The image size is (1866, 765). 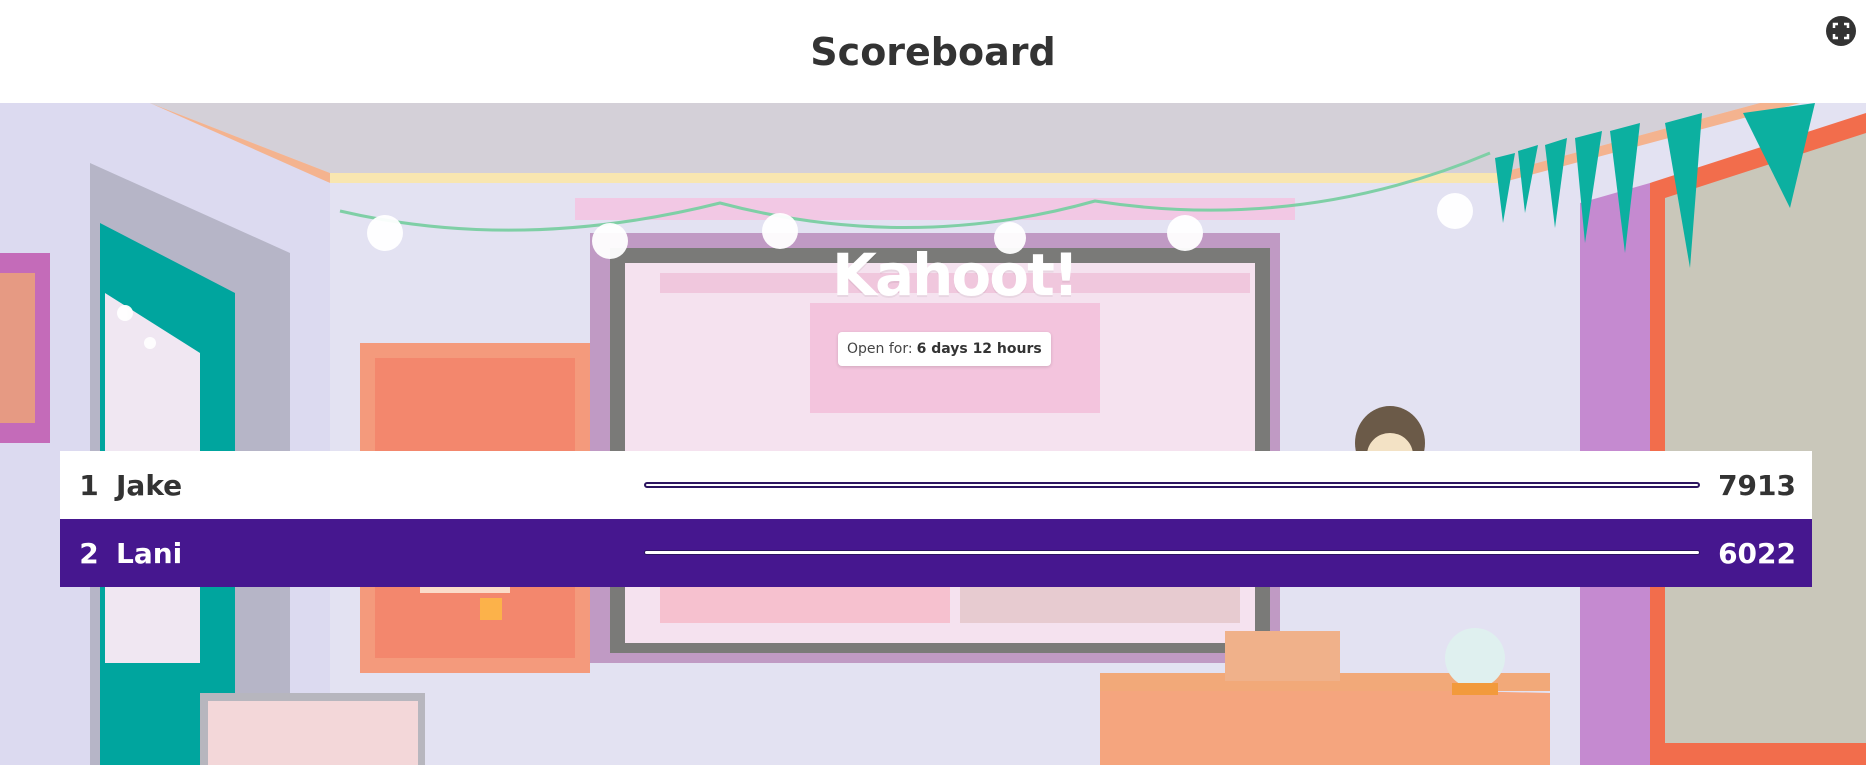 What do you see at coordinates (149, 485) in the screenshot?
I see `player-name: Jake` at bounding box center [149, 485].